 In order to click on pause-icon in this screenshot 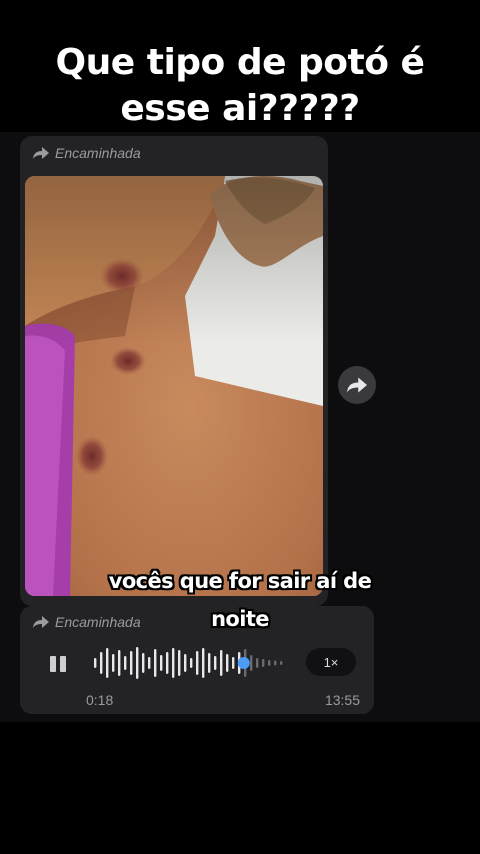, I will do `click(53, 664)`.